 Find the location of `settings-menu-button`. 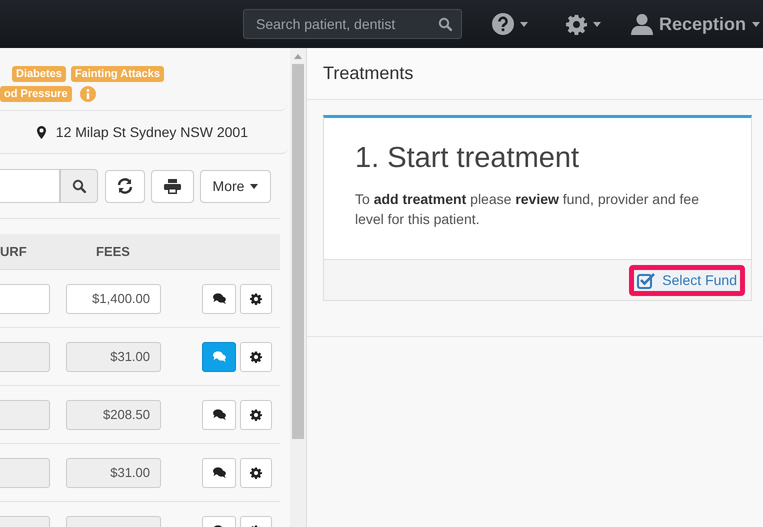

settings-menu-button is located at coordinates (583, 24).